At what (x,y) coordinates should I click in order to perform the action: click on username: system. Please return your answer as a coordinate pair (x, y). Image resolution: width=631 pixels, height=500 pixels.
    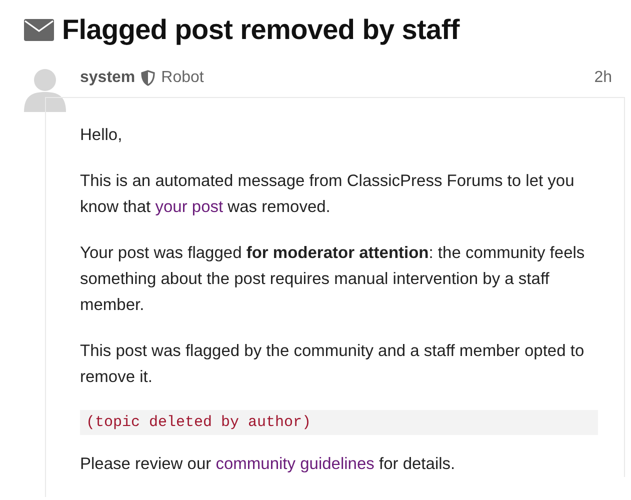
    Looking at the image, I should click on (108, 78).